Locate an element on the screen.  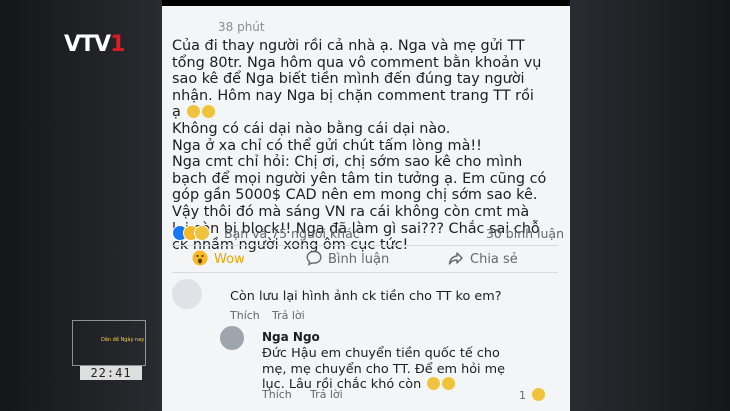
program-badge: Dân đề Ngày nay is located at coordinates (109, 343).